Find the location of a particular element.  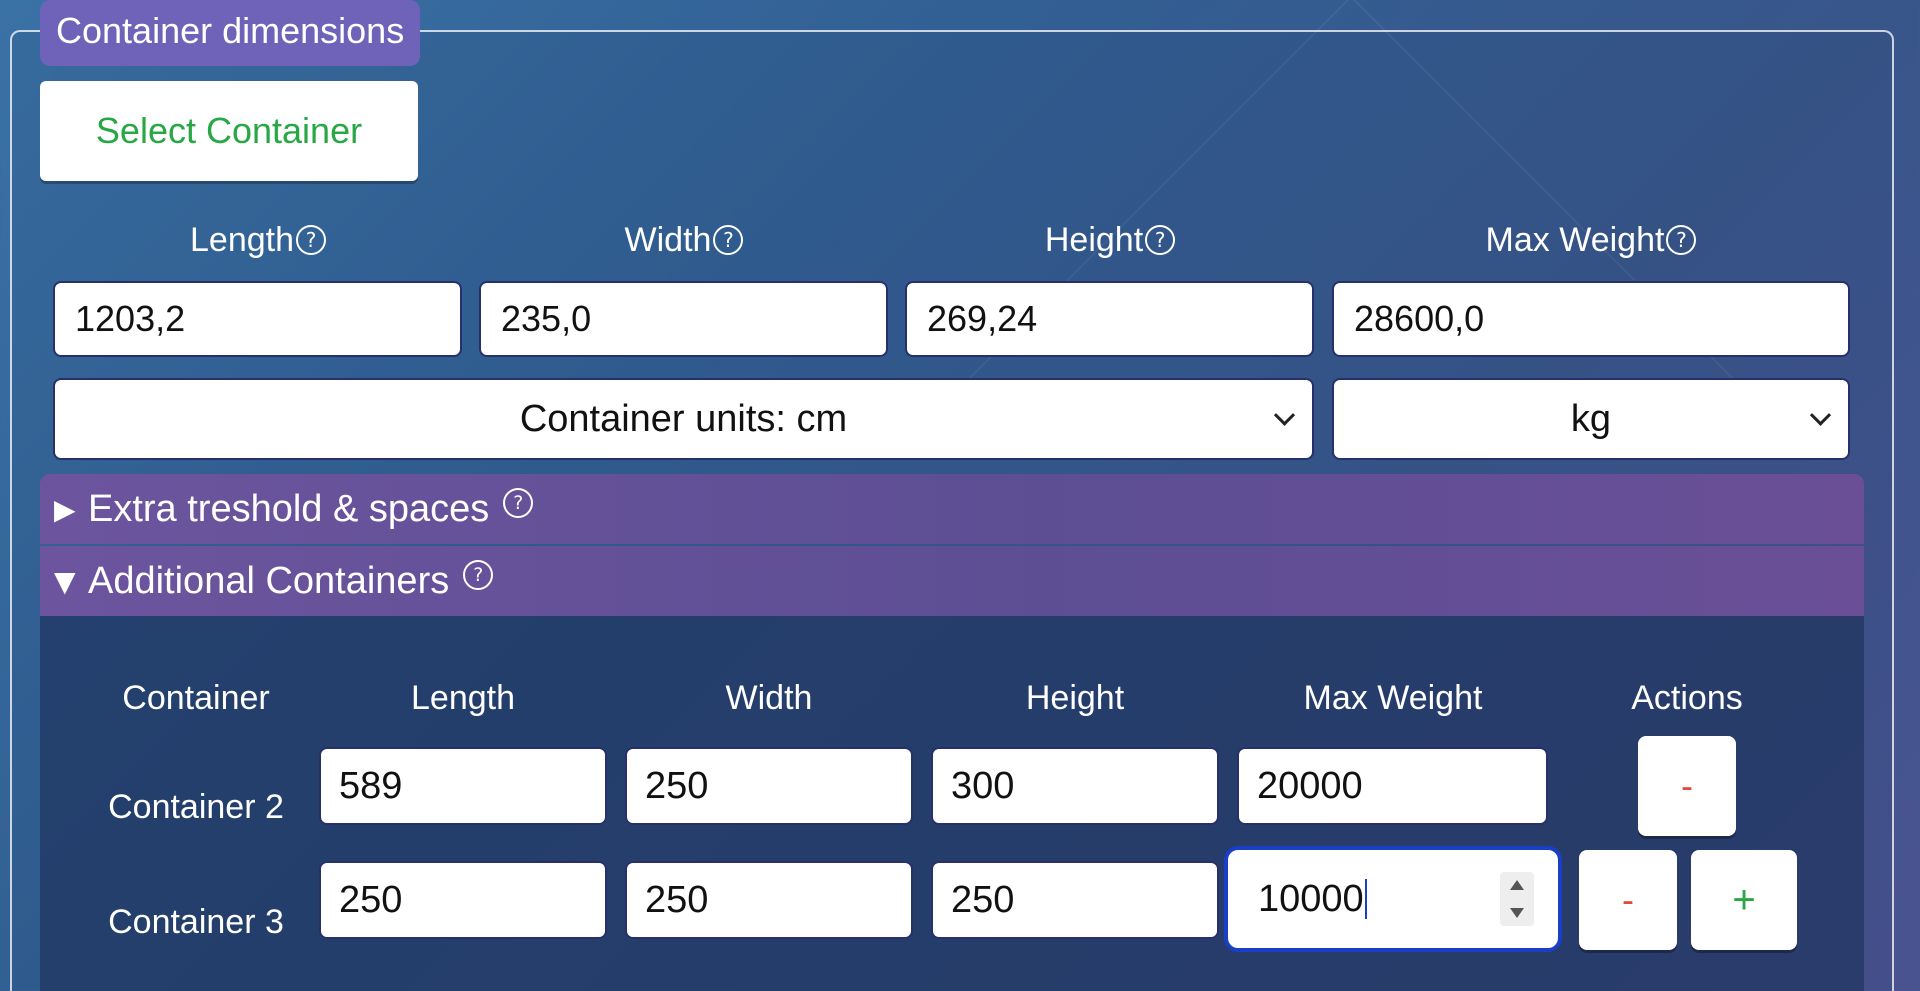

accordion-additional-containers: ▼ Additional Containers ? is located at coordinates (952, 581).